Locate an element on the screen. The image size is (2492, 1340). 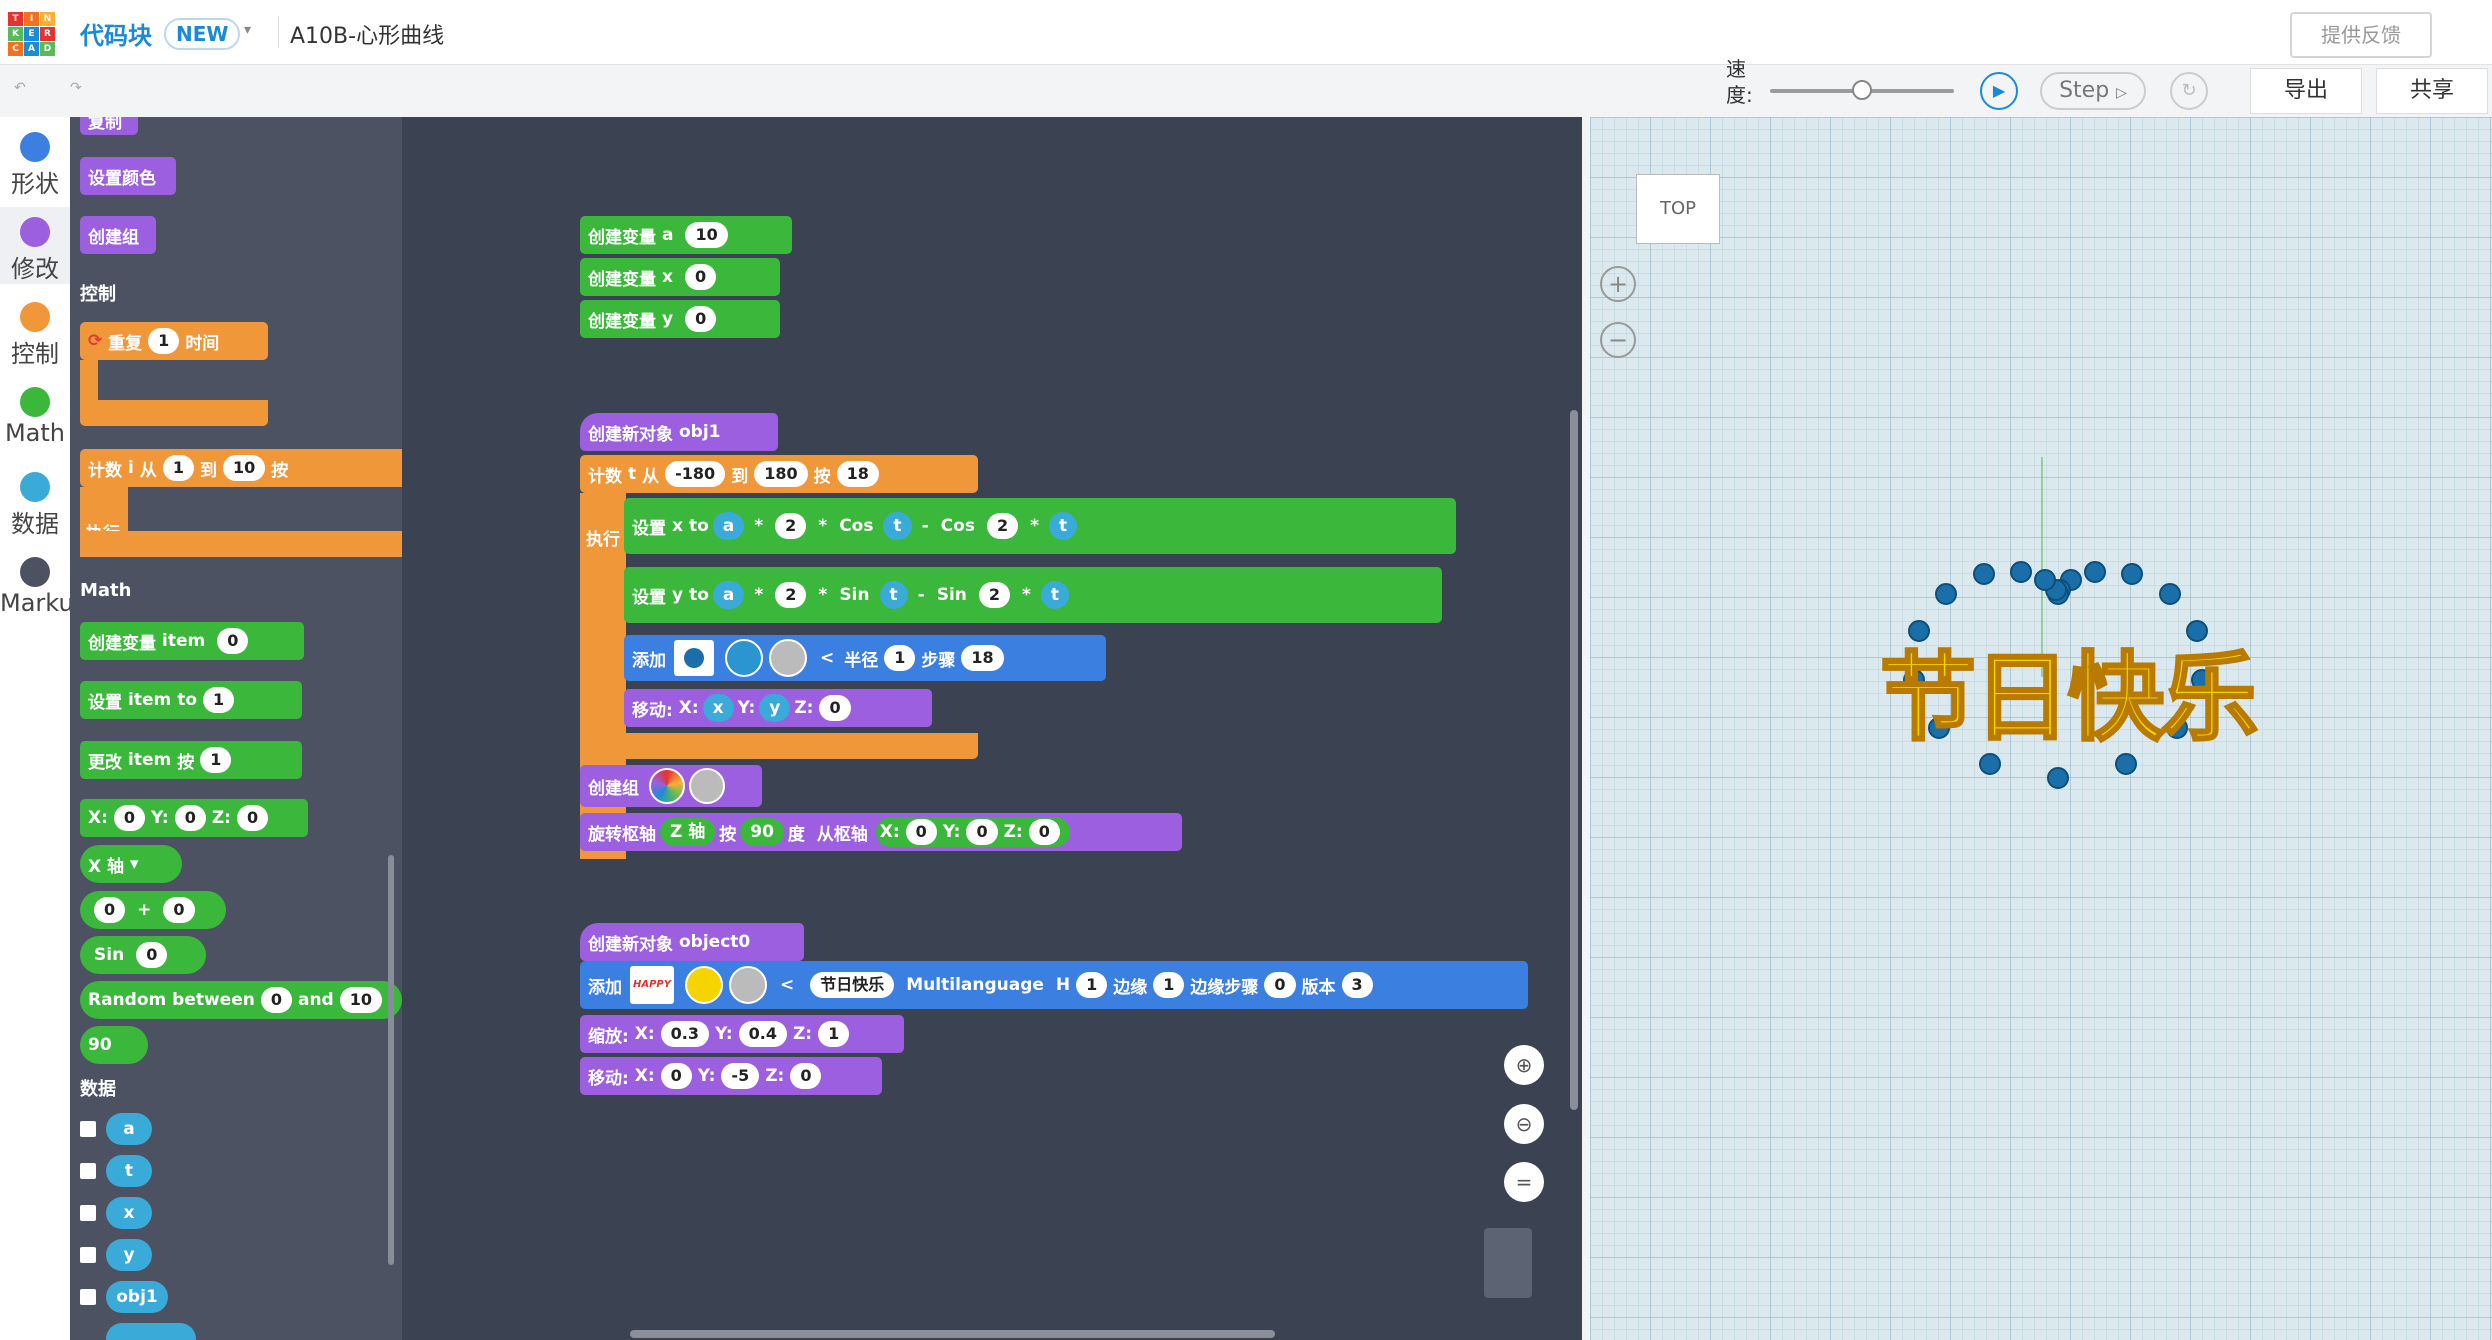
change-variable-block: 更改 item 按 1 is located at coordinates (191, 760).